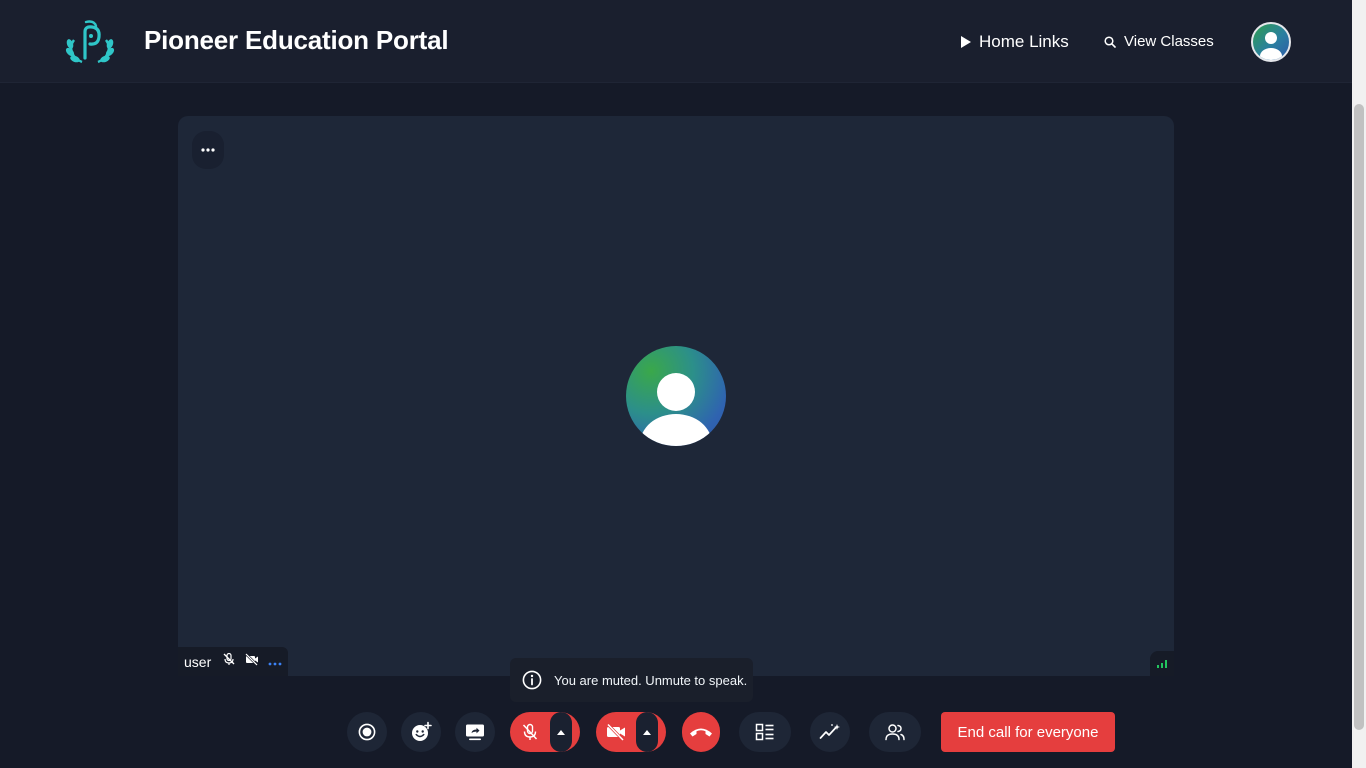 This screenshot has width=1366, height=768. Describe the element at coordinates (1359, 417) in the screenshot. I see `page-scrollbar-thumb` at that location.